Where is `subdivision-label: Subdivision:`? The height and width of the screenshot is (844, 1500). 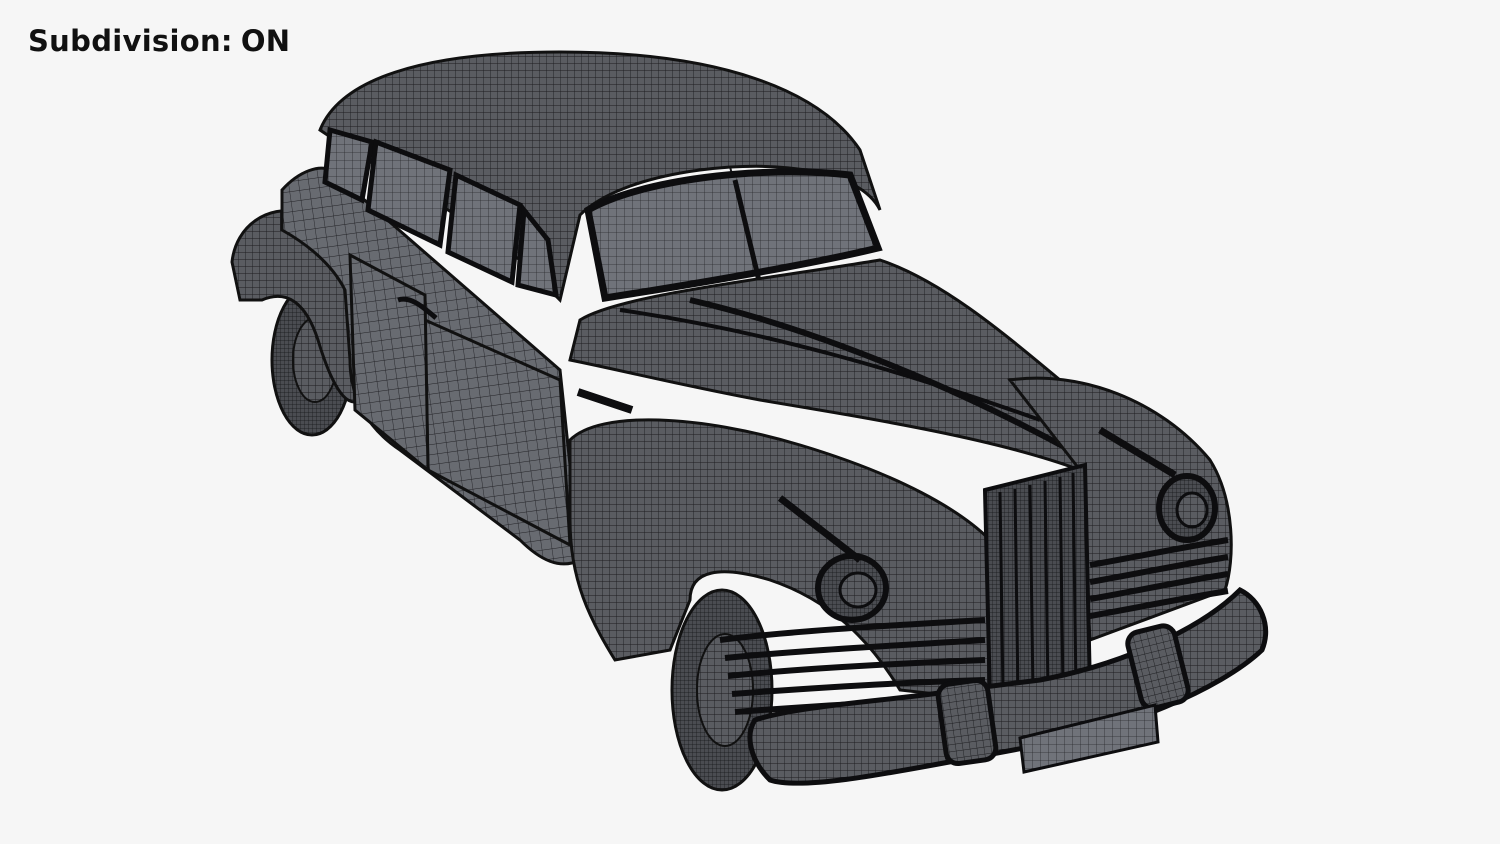
subdivision-label: Subdivision: is located at coordinates (130, 41).